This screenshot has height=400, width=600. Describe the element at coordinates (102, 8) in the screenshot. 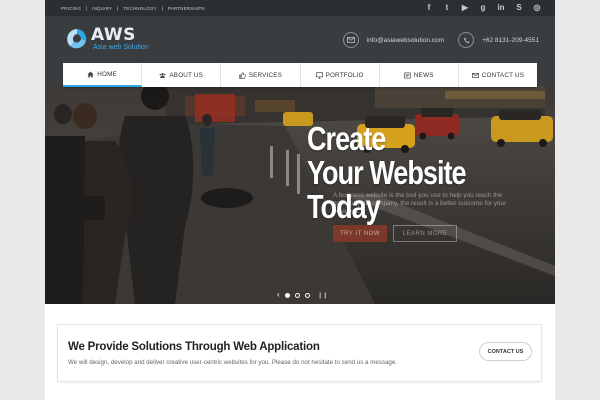

I see `top-link-inquiry: INQUIRY` at that location.